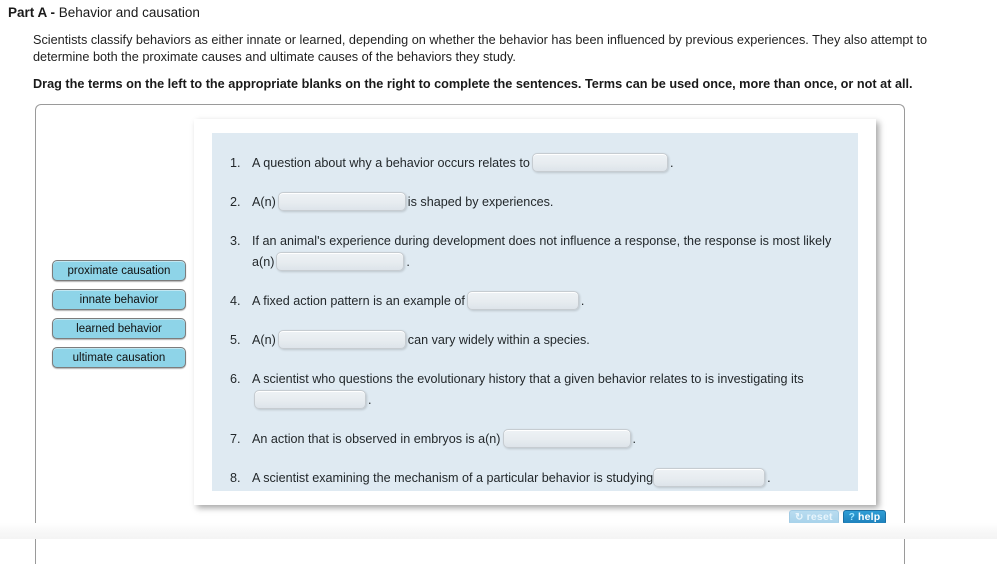  I want to click on list-item: 2. A(n) is shaped by experiences., so click(535, 202).